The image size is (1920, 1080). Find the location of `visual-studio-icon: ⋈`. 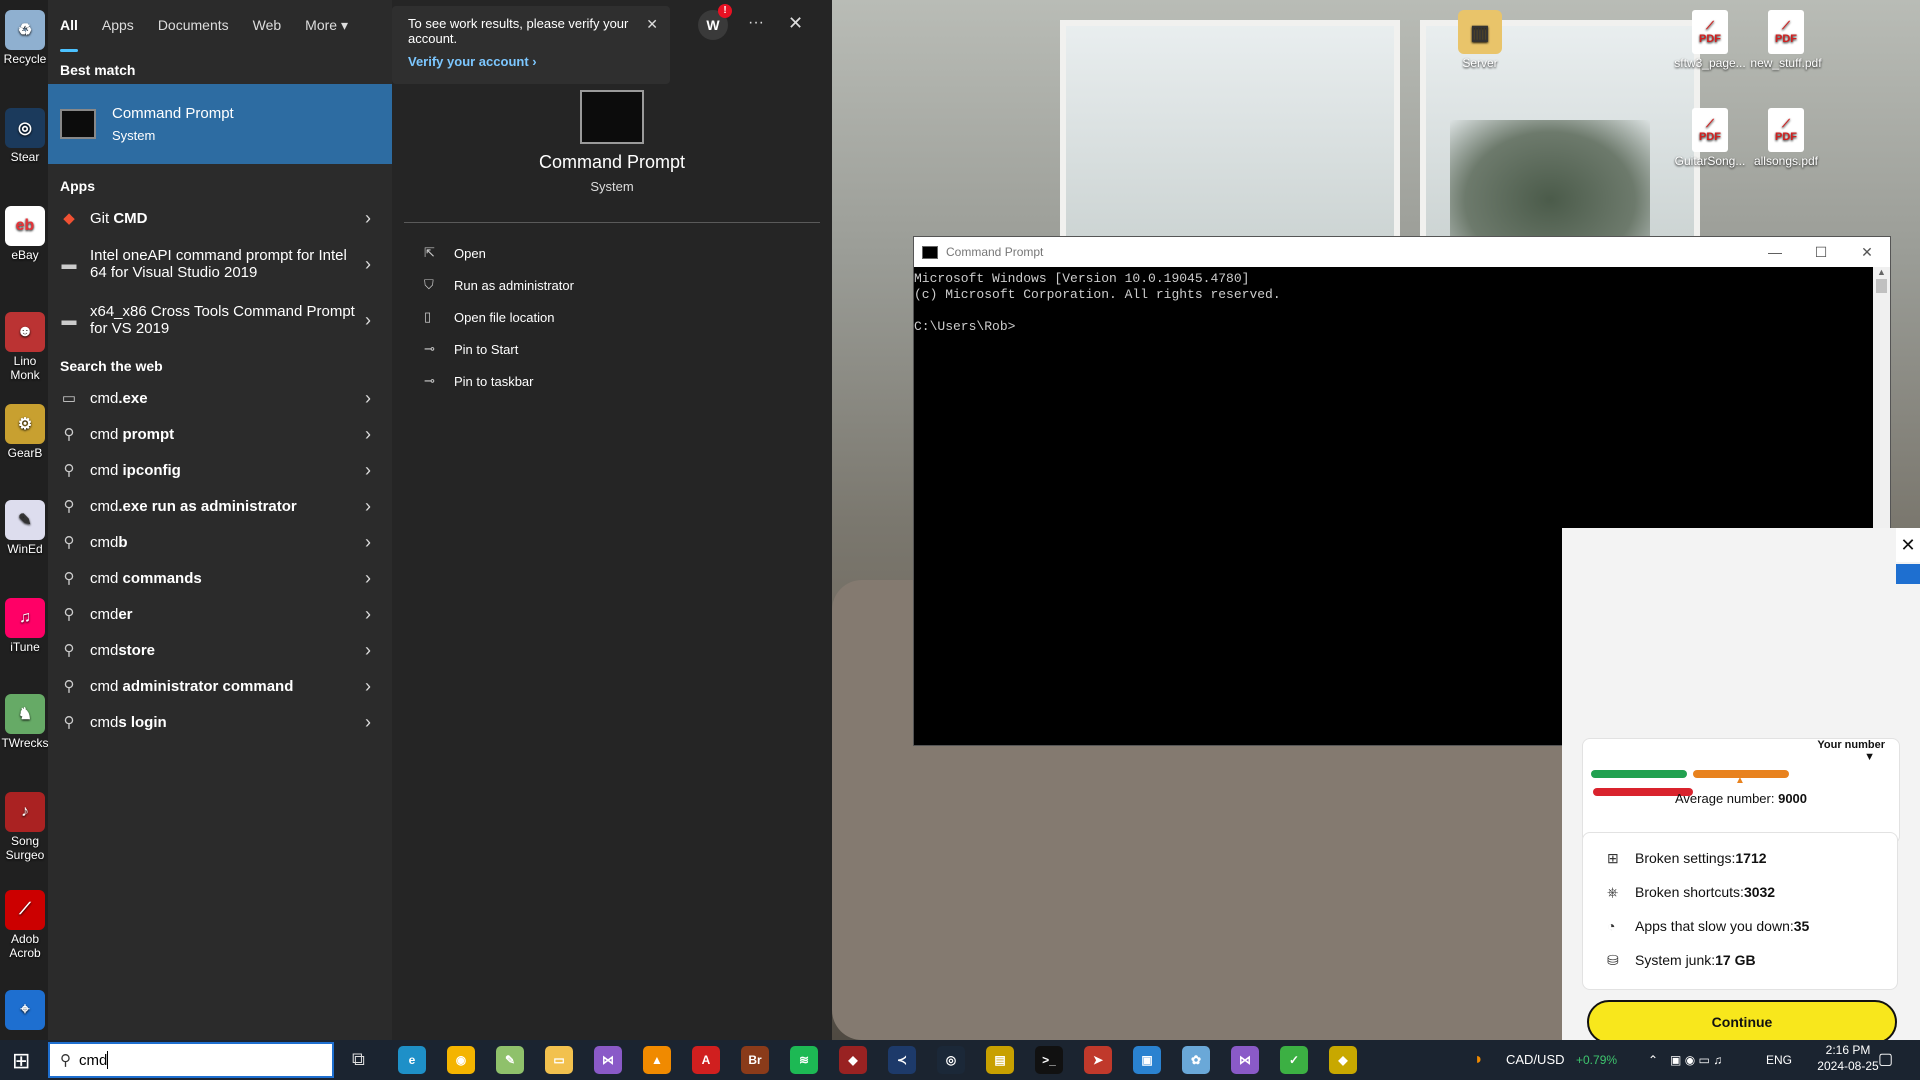

visual-studio-icon: ⋈ is located at coordinates (608, 1060).